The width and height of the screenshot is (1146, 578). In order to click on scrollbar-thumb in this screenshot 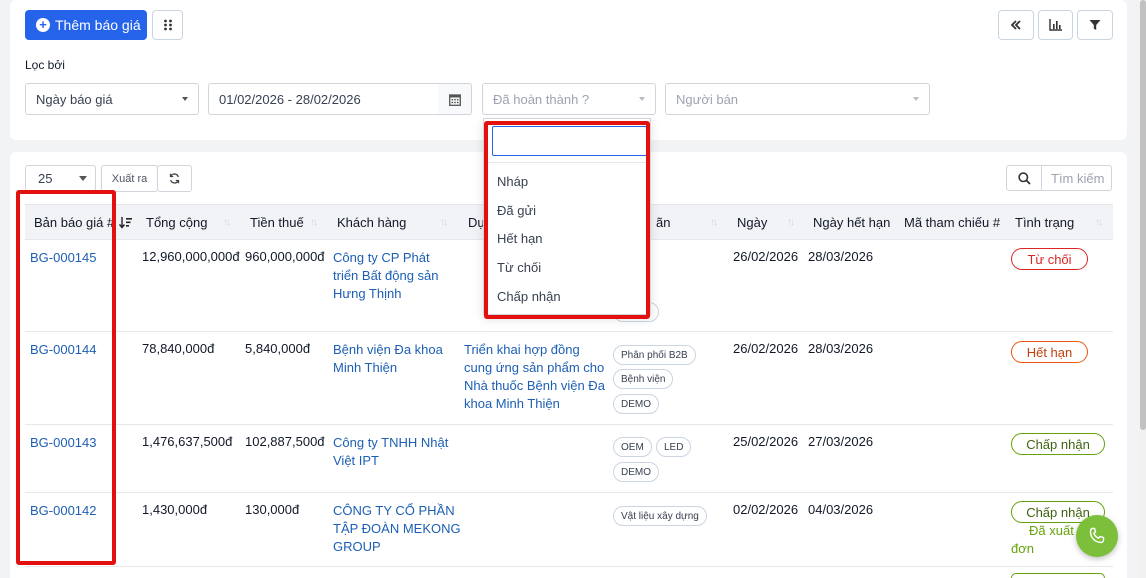, I will do `click(1143, 215)`.